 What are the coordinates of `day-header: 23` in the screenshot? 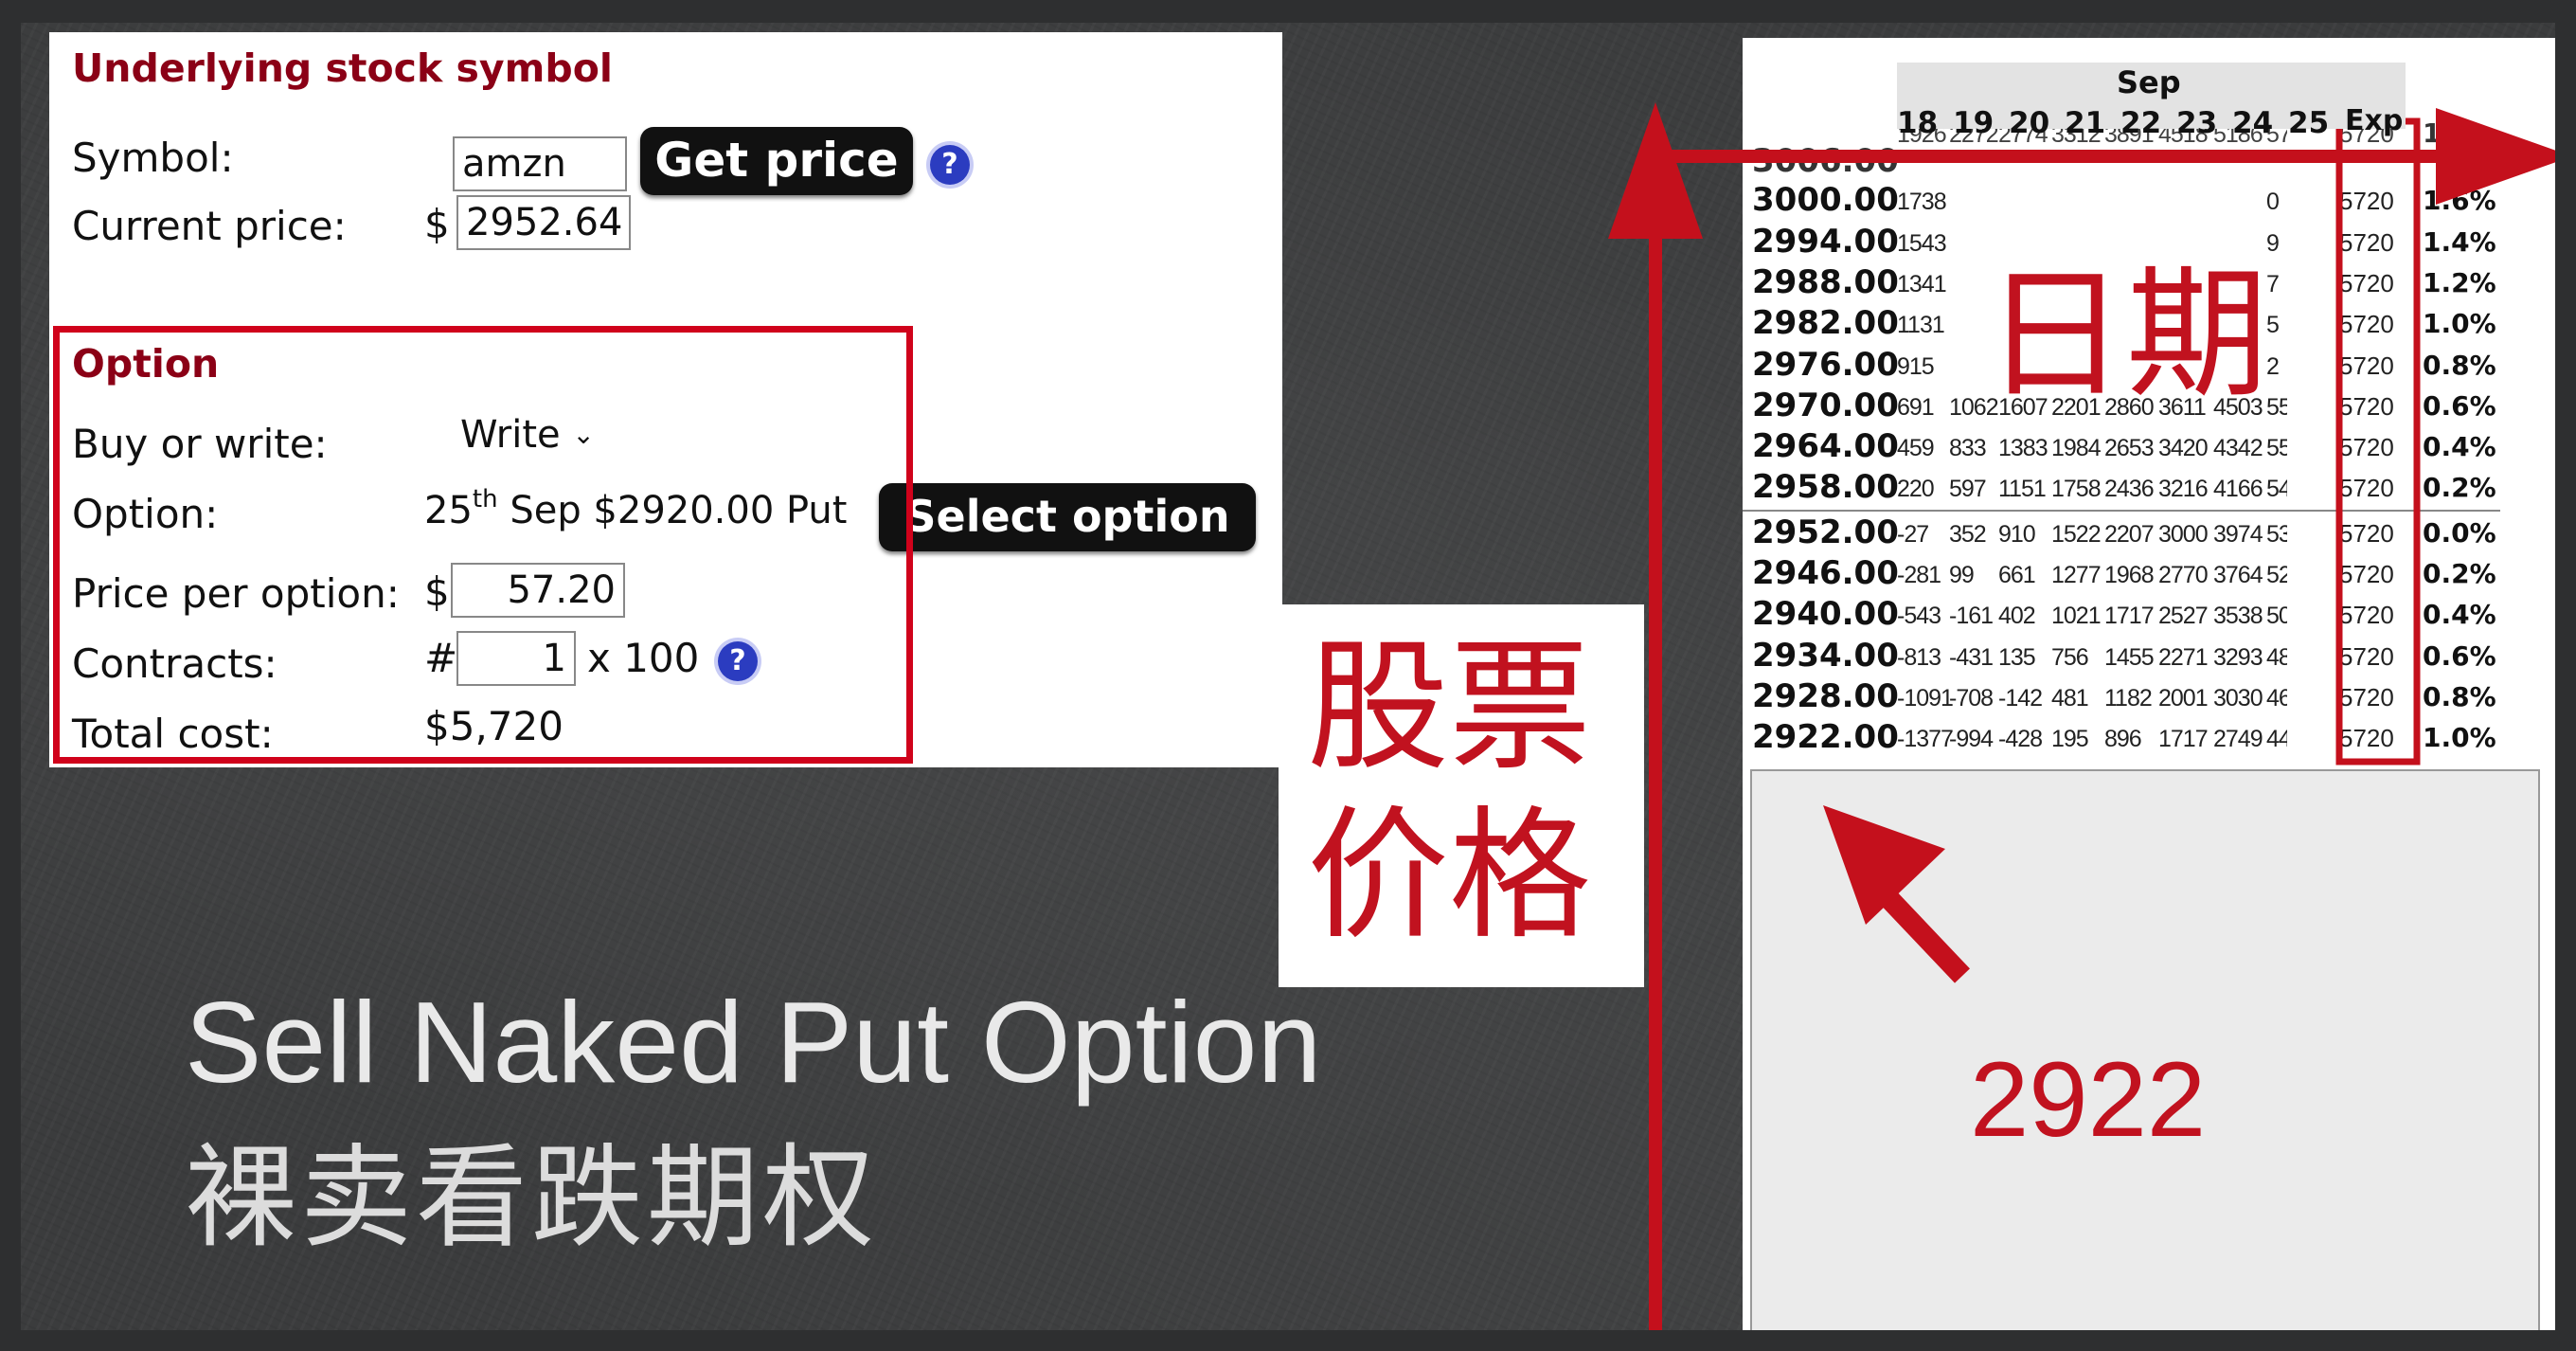 It's located at (2197, 123).